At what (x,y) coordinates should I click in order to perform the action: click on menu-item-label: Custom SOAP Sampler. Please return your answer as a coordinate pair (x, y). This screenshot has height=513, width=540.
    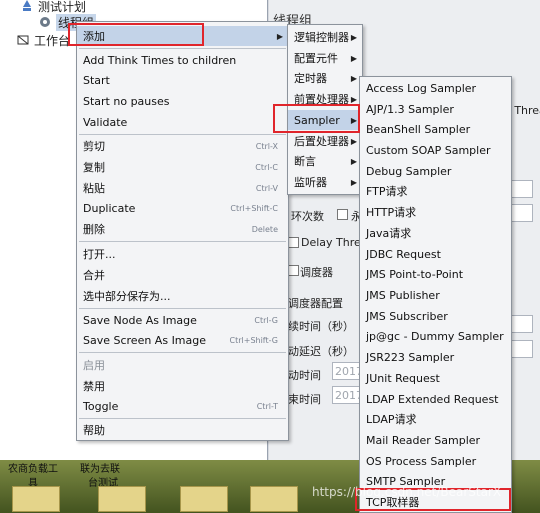
    Looking at the image, I should click on (428, 150).